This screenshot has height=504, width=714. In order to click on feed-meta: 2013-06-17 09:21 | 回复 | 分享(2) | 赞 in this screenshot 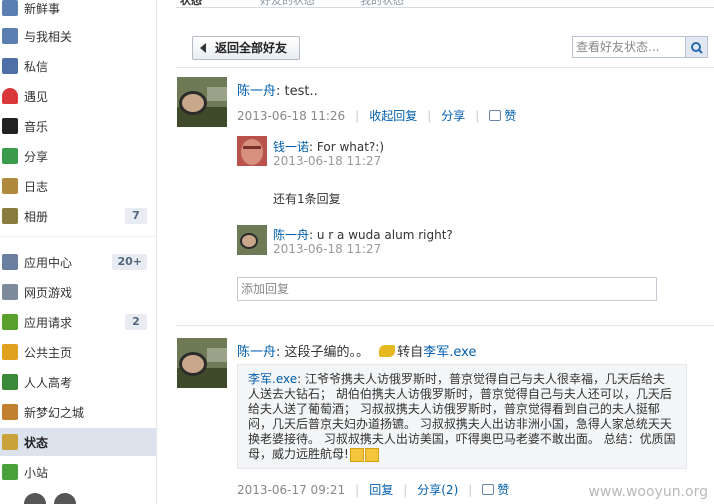, I will do `click(373, 490)`.